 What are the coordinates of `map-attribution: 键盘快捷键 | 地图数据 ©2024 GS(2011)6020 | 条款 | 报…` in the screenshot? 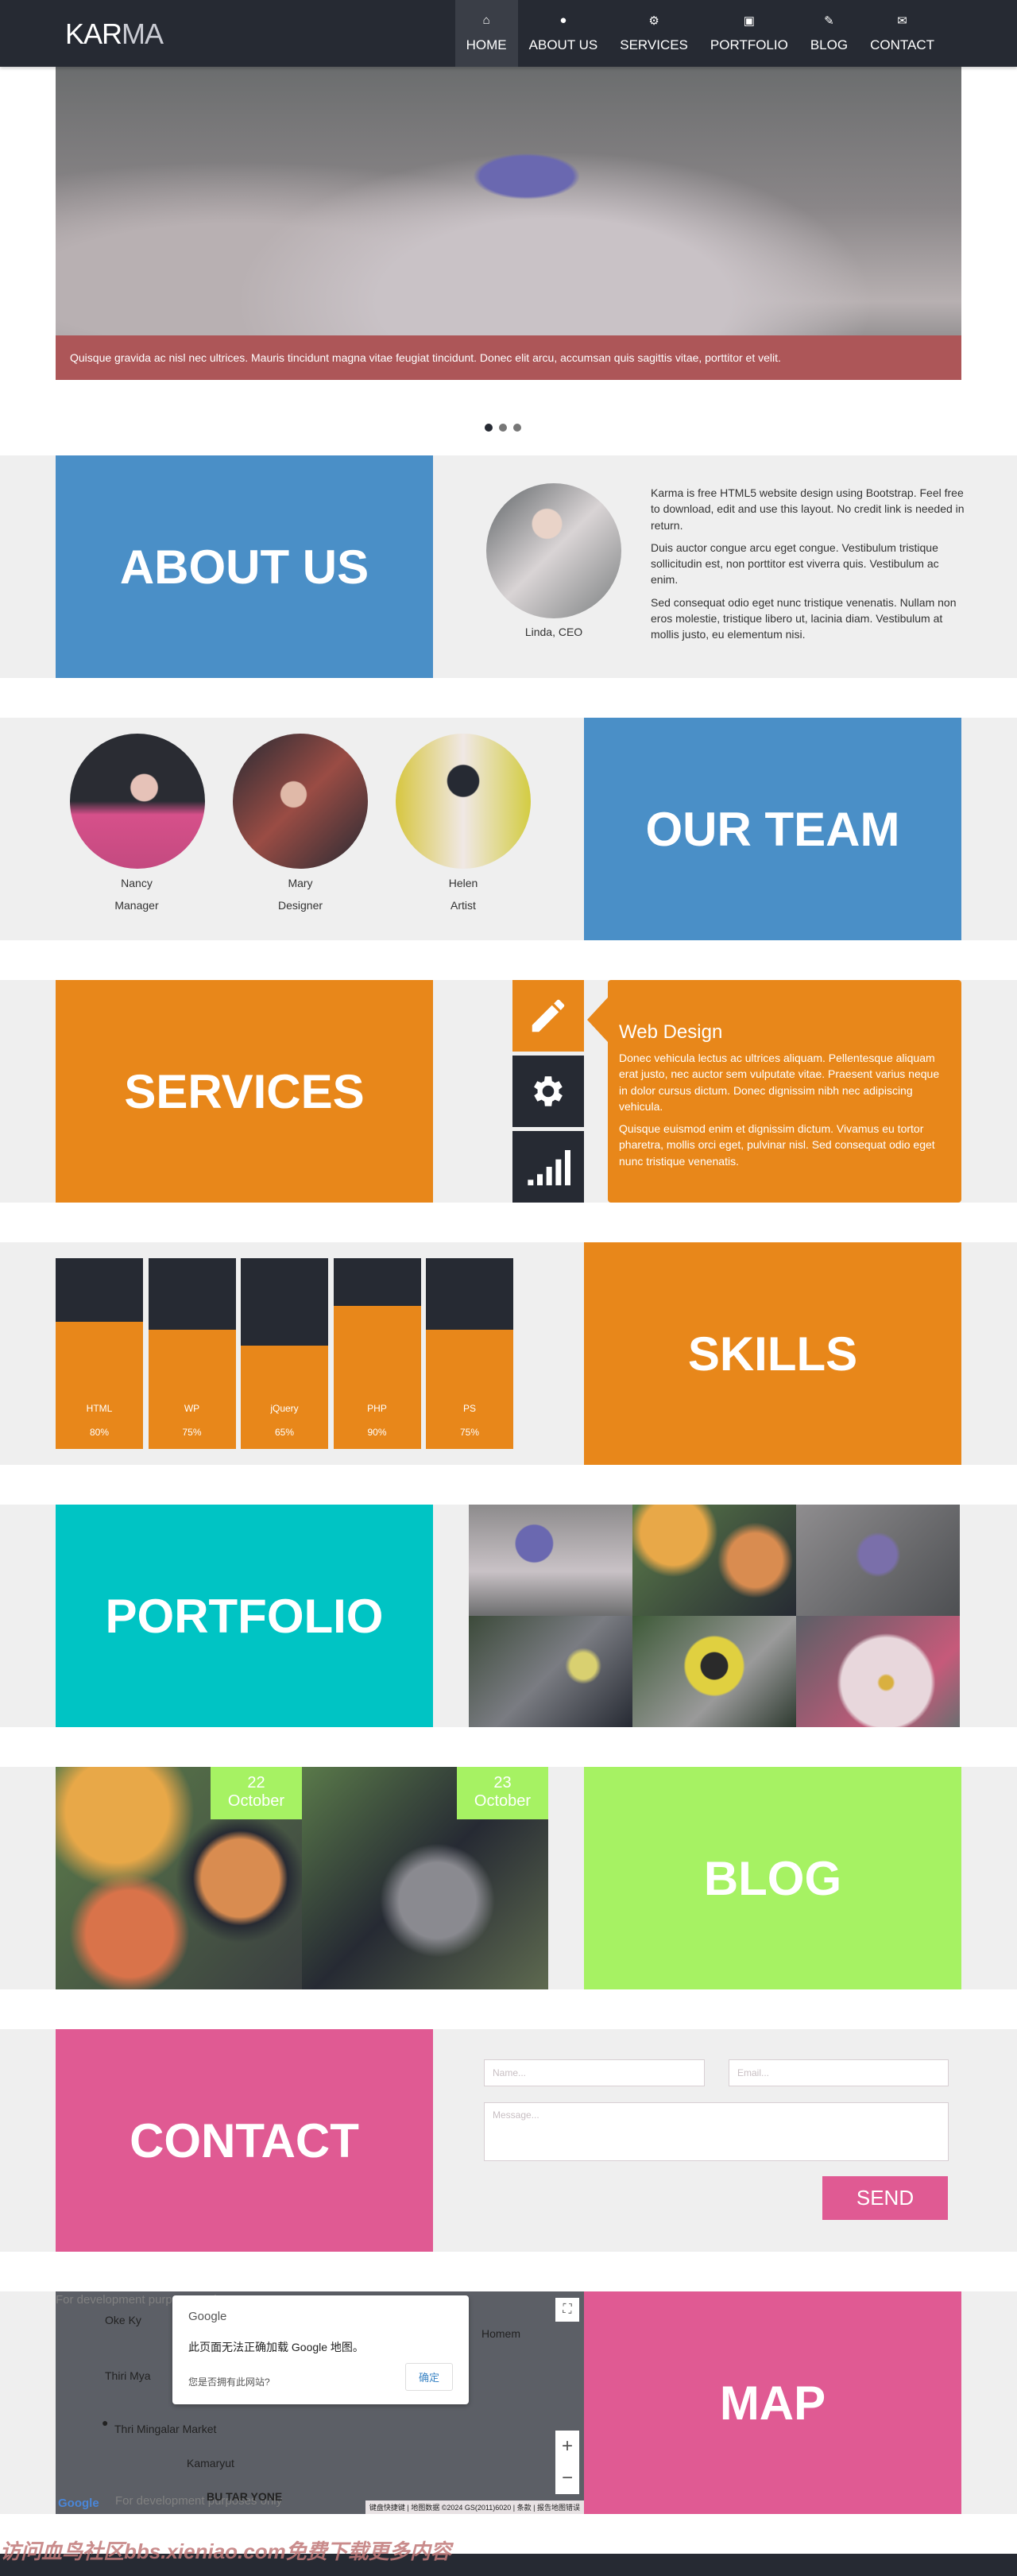 It's located at (474, 2507).